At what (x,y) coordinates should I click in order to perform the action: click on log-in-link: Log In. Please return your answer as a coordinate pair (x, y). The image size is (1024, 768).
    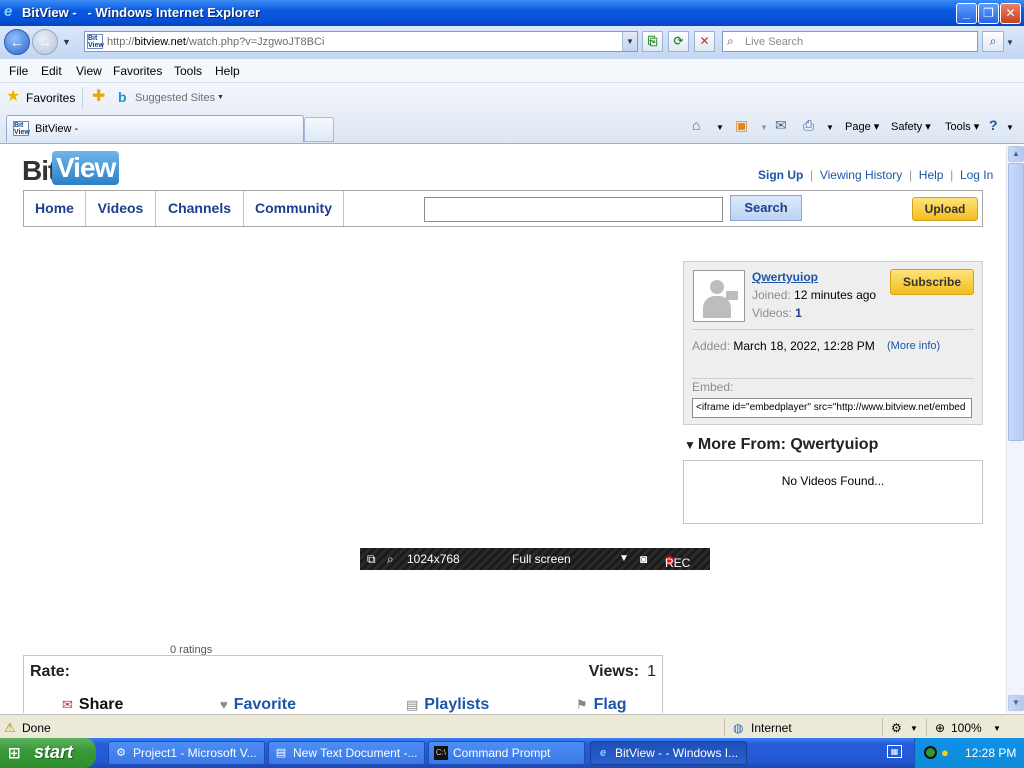
    Looking at the image, I should click on (976, 175).